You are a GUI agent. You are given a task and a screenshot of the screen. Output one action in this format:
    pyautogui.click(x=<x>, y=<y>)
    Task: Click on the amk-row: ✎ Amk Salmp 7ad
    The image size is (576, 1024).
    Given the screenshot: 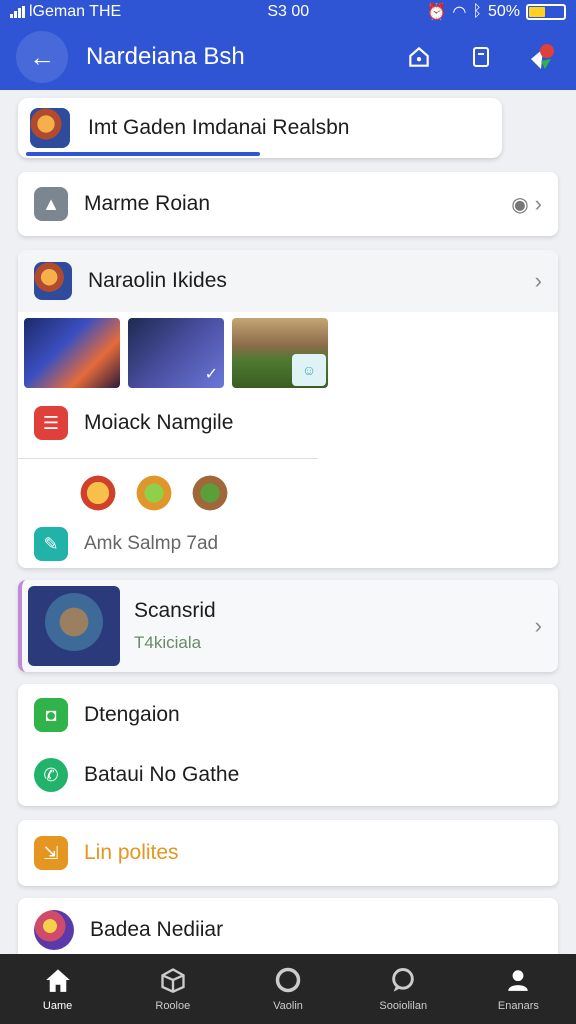 What is the action you would take?
    pyautogui.click(x=288, y=544)
    